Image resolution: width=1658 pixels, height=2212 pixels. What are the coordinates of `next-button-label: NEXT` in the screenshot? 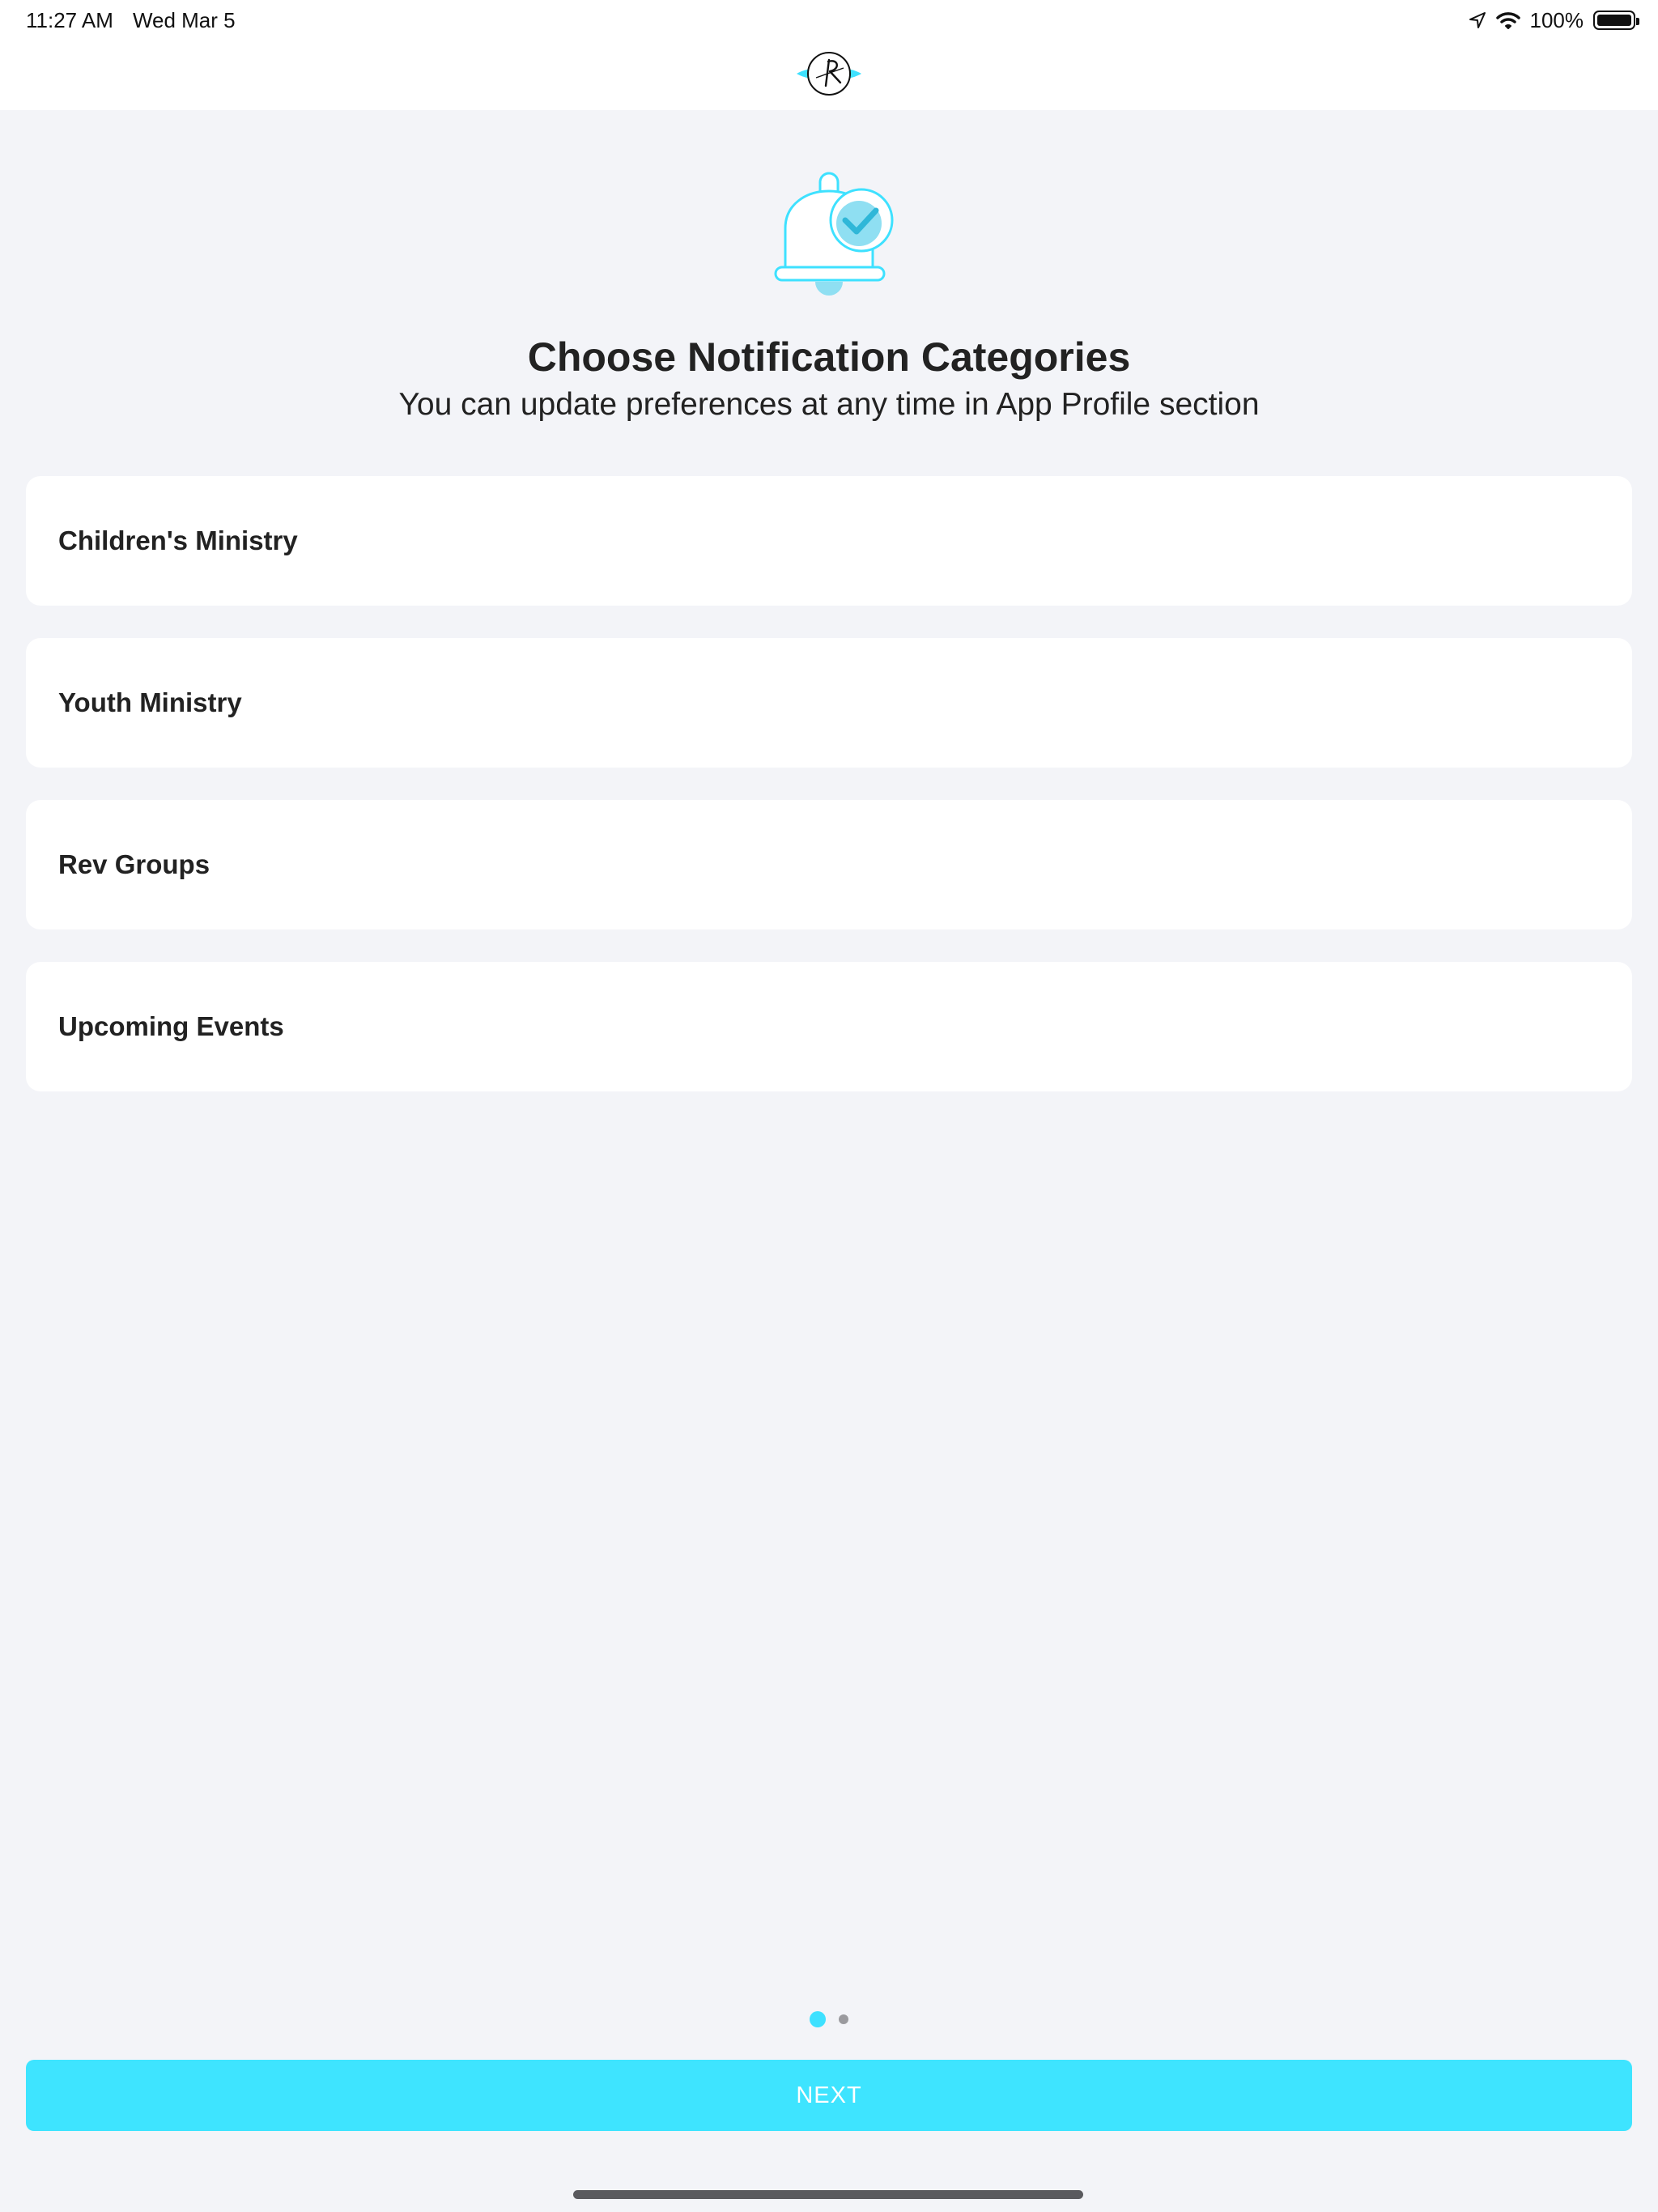 It's located at (829, 2095).